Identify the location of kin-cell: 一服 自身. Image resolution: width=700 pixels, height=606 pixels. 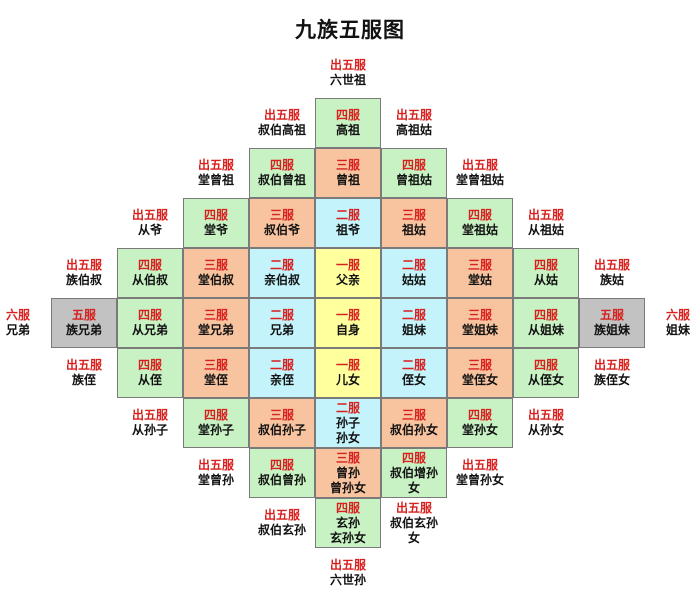
(348, 323).